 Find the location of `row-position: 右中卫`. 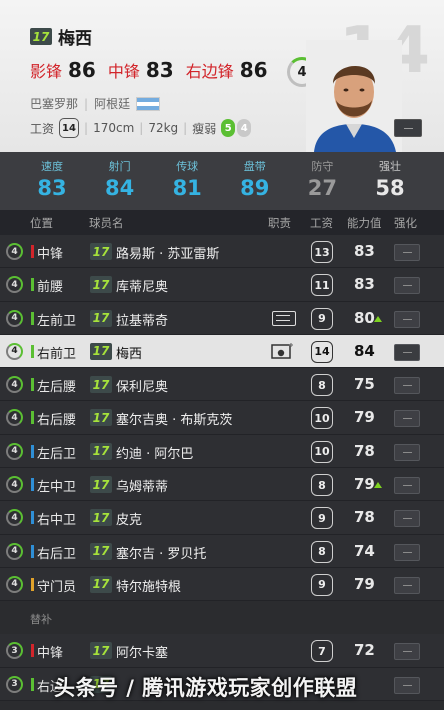

row-position: 右中卫 is located at coordinates (57, 521).